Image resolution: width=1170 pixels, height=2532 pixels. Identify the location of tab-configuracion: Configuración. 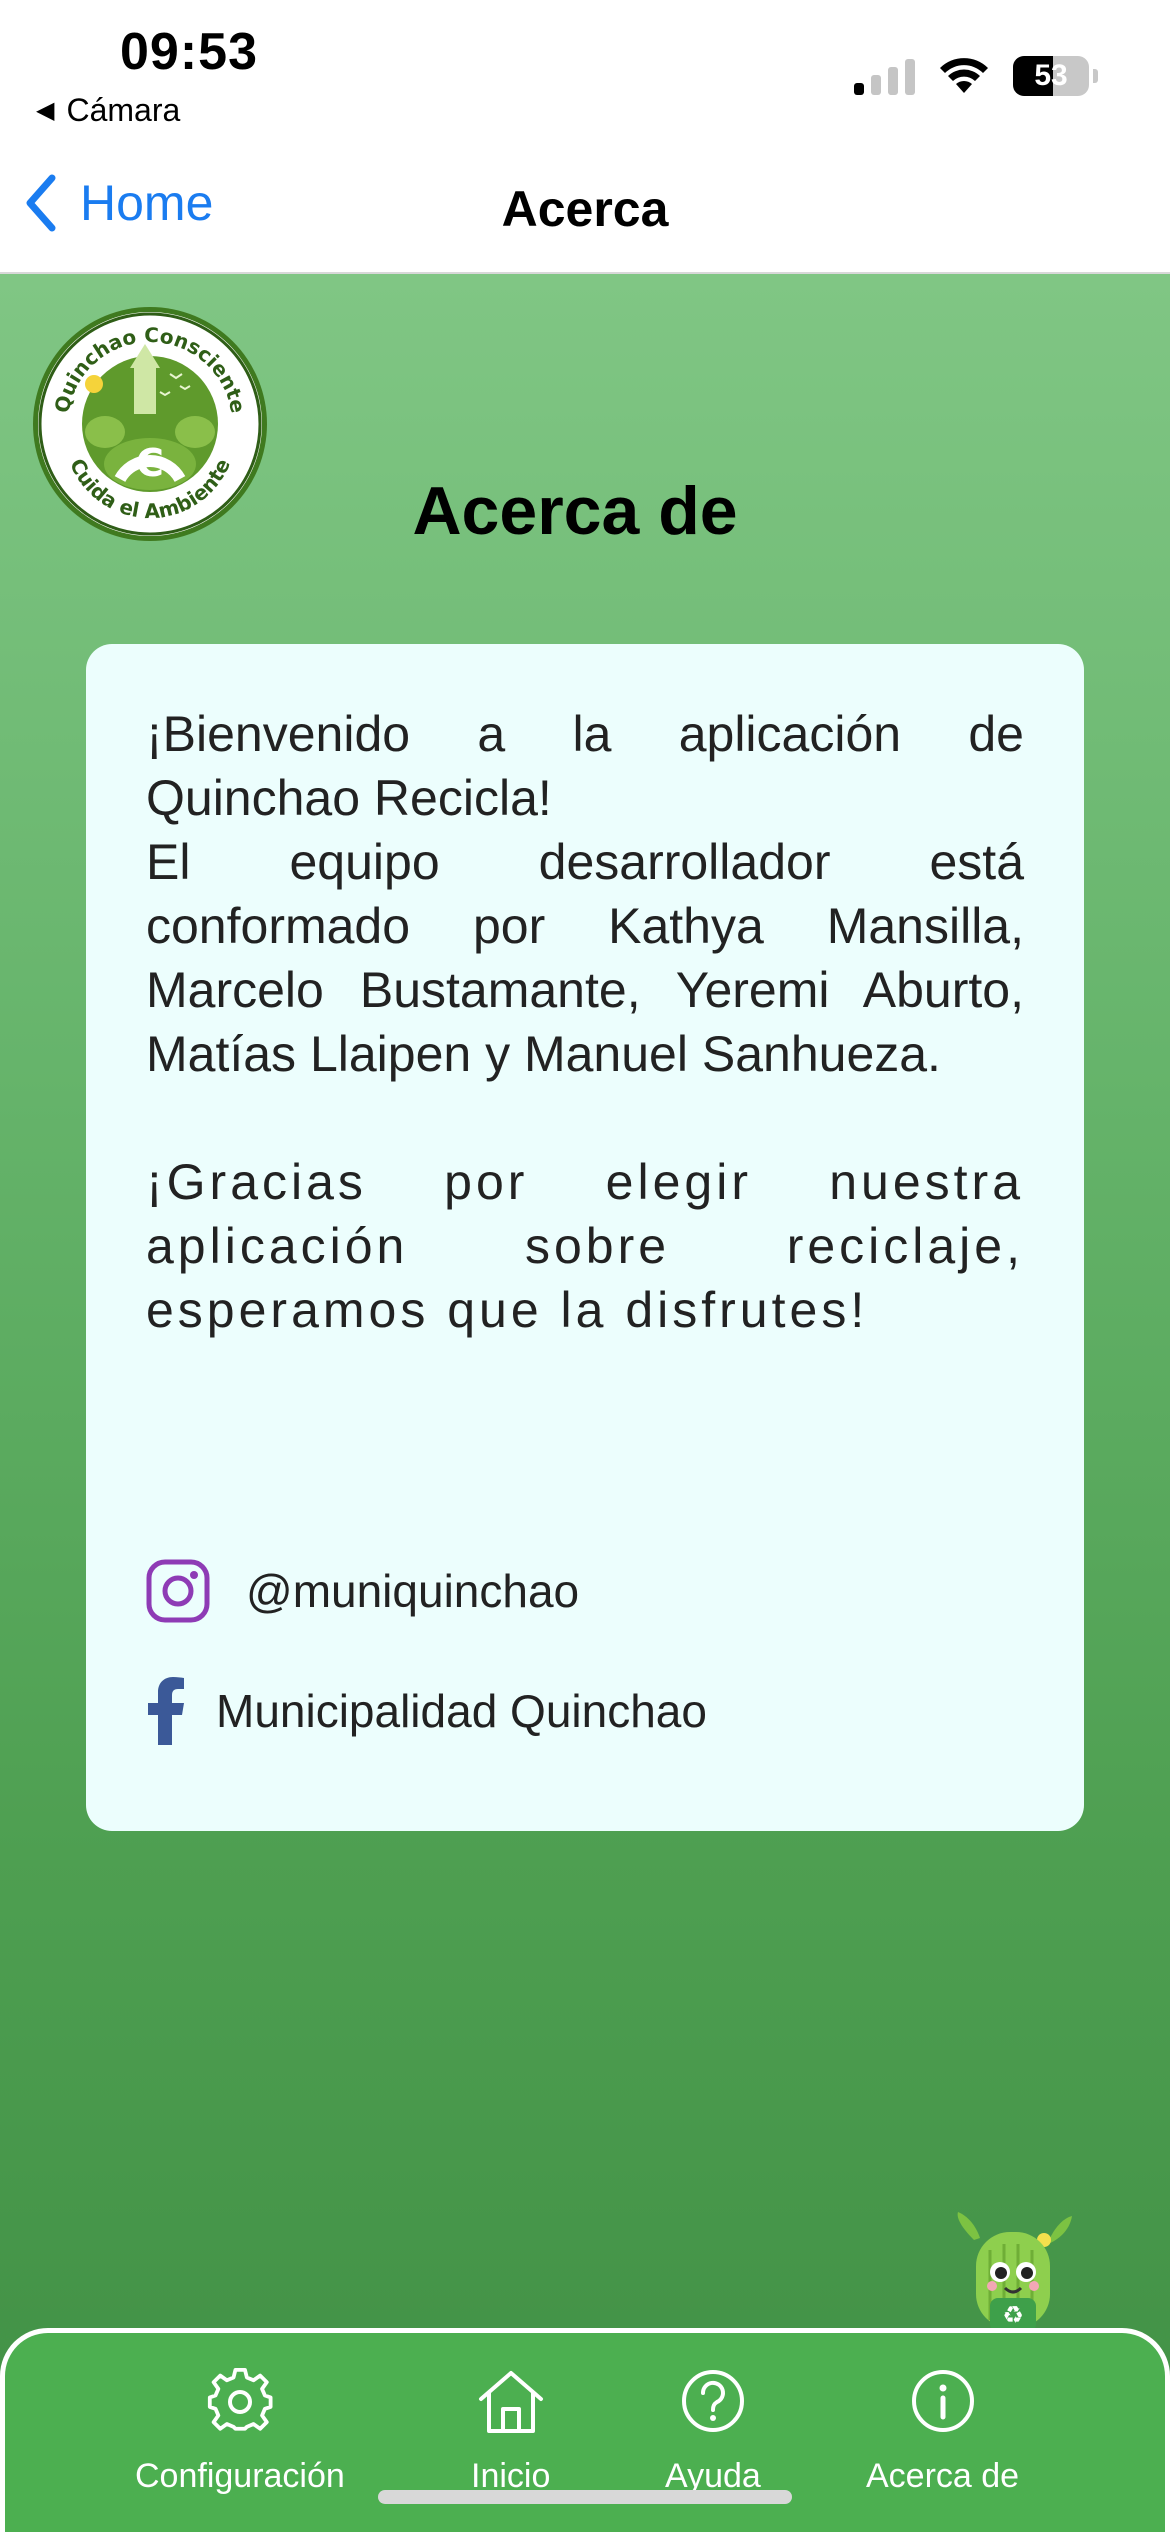
(240, 2431).